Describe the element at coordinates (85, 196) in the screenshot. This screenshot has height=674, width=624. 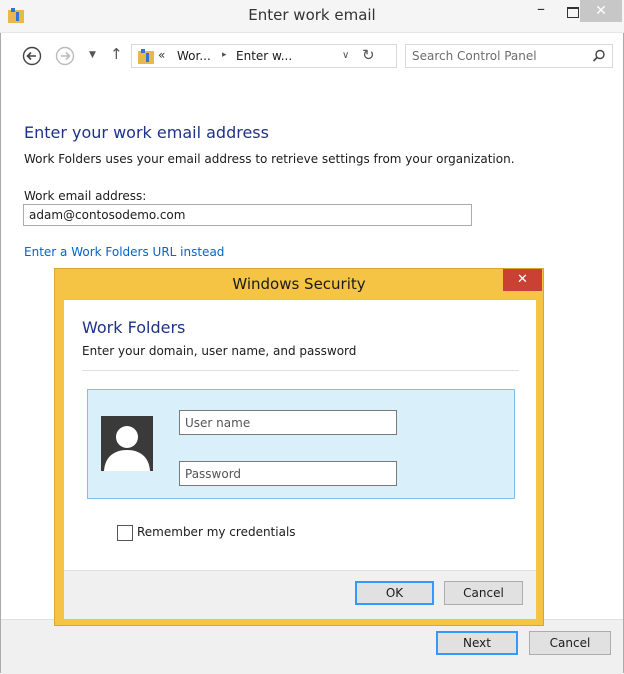
I see `email-label: Work email address:` at that location.